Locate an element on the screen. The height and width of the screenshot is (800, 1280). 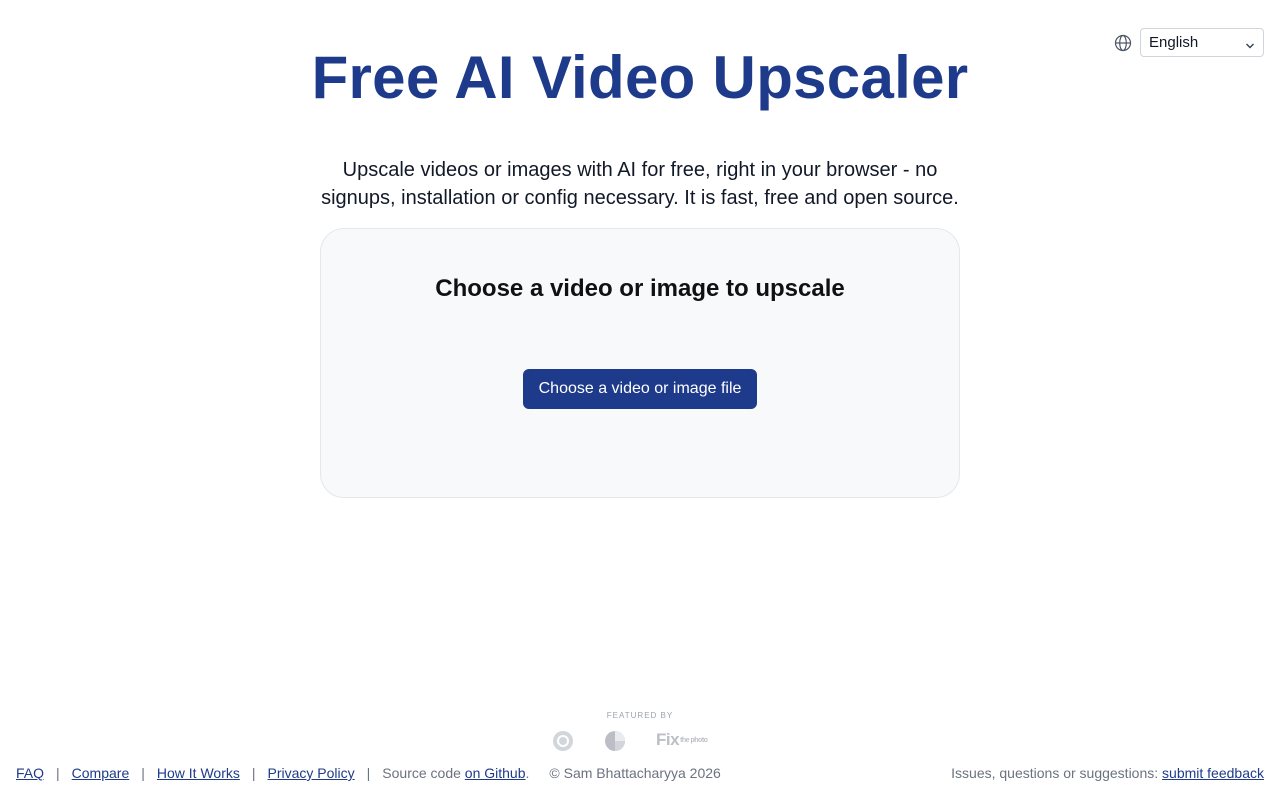
fix-the-photo-logo: Fixthe photo is located at coordinates (682, 740).